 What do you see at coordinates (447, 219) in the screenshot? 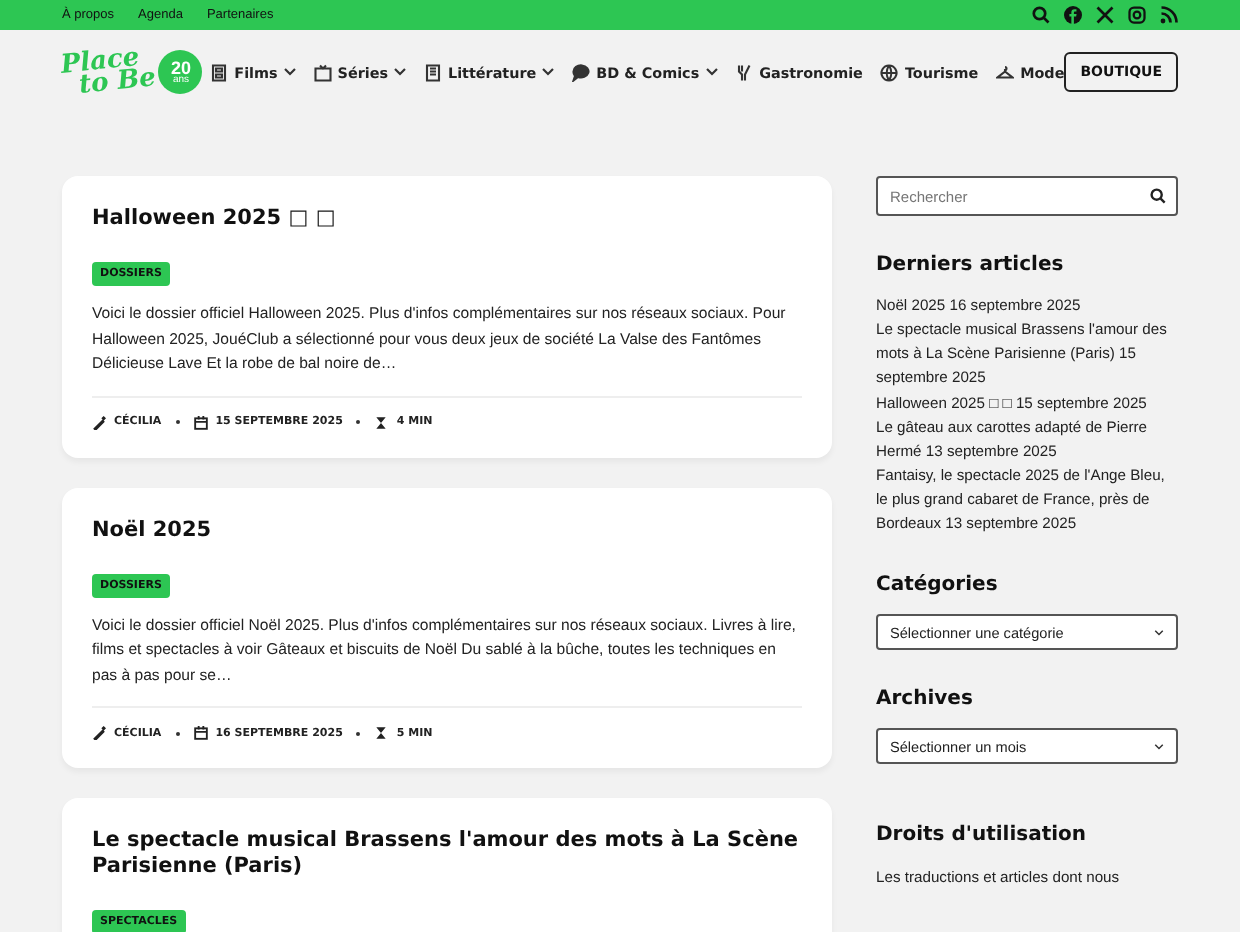
I see `post-title: Halloween 2025 □ □` at bounding box center [447, 219].